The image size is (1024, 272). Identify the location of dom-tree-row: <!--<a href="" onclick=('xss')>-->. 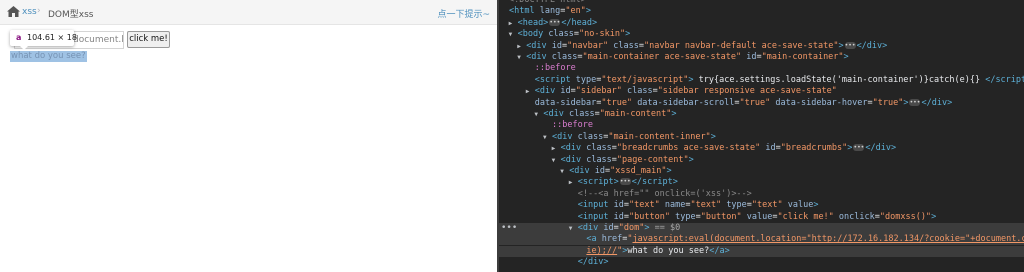
(760, 194).